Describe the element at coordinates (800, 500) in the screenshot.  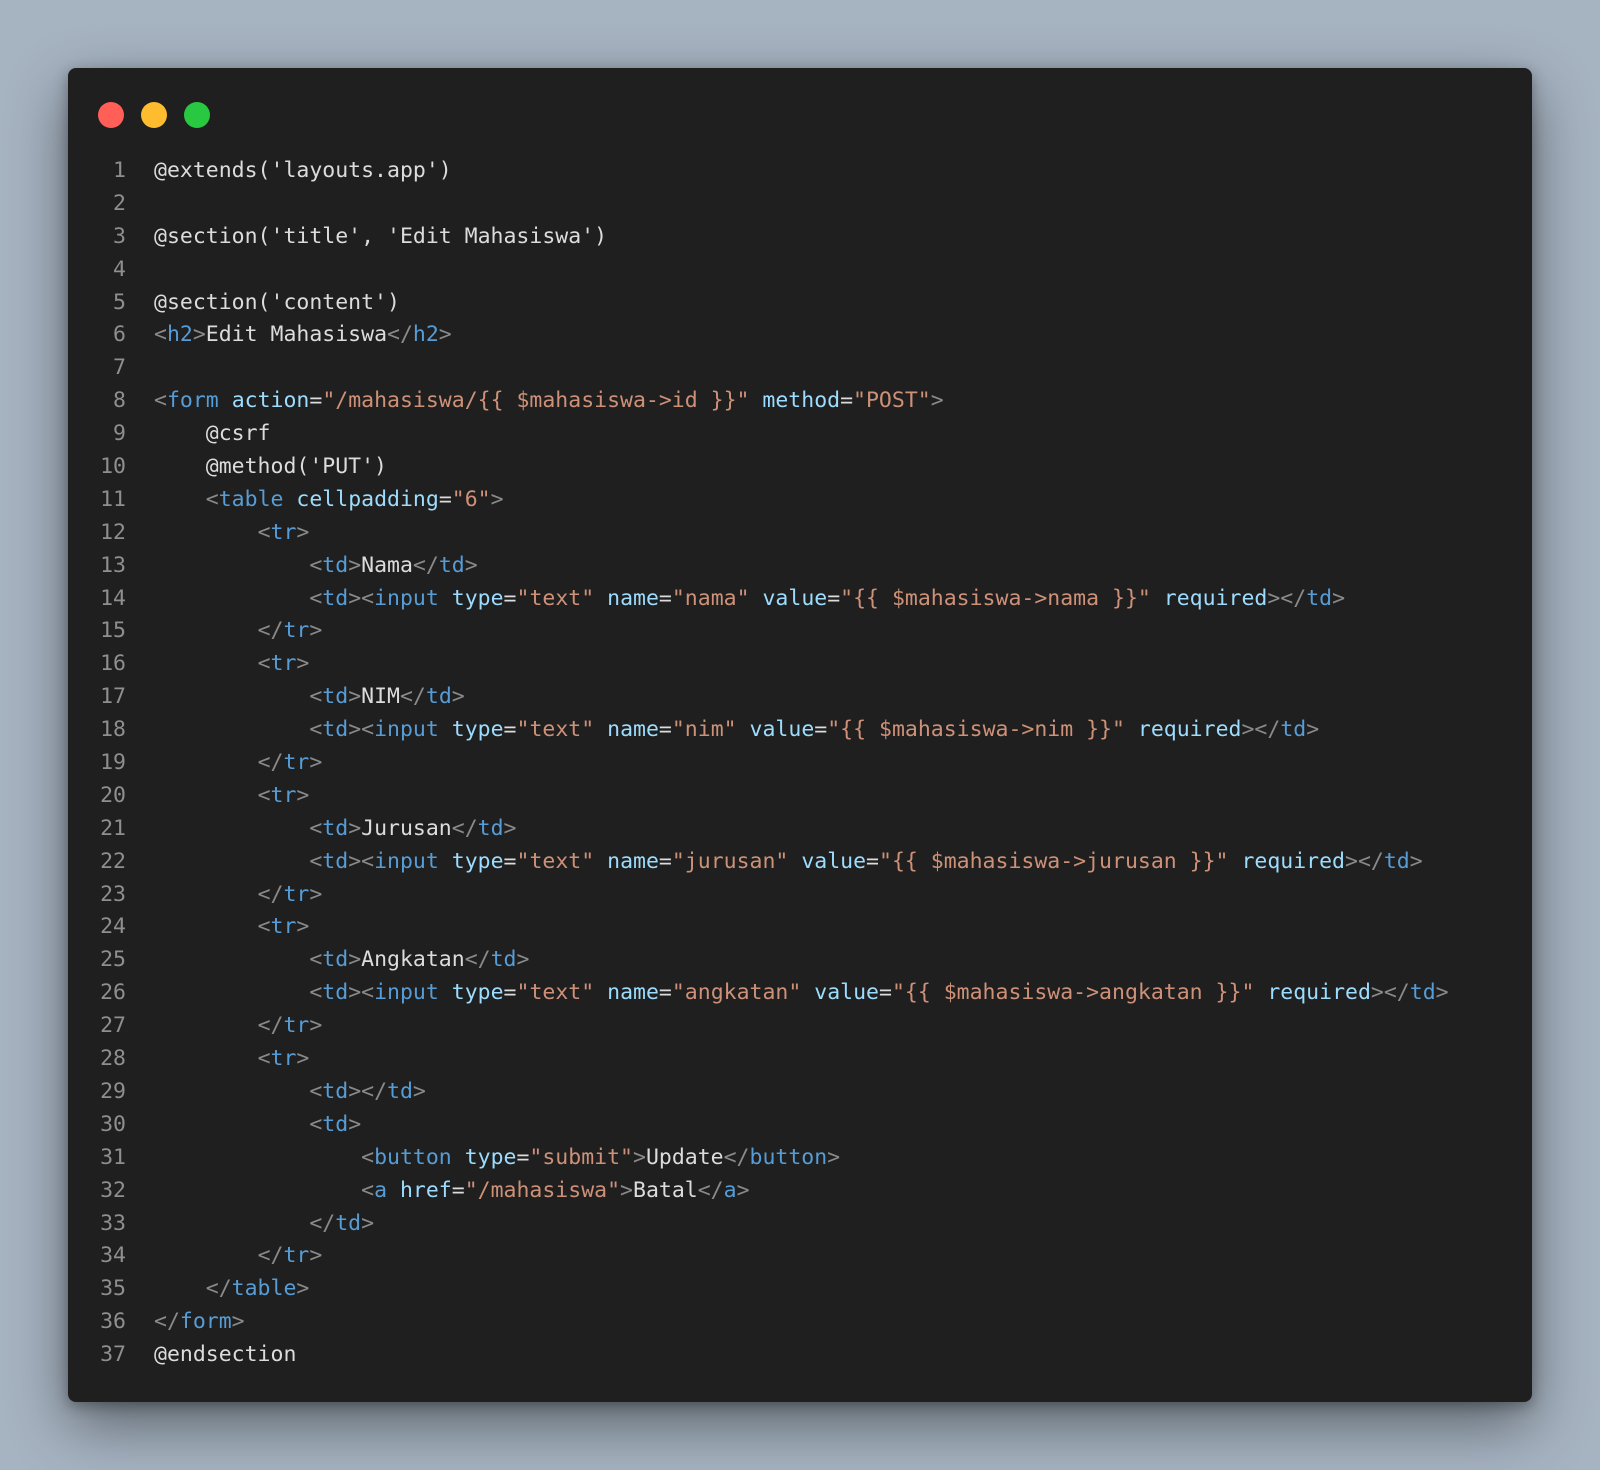
I see `code-line: 11 <table cellpadding="6">` at that location.